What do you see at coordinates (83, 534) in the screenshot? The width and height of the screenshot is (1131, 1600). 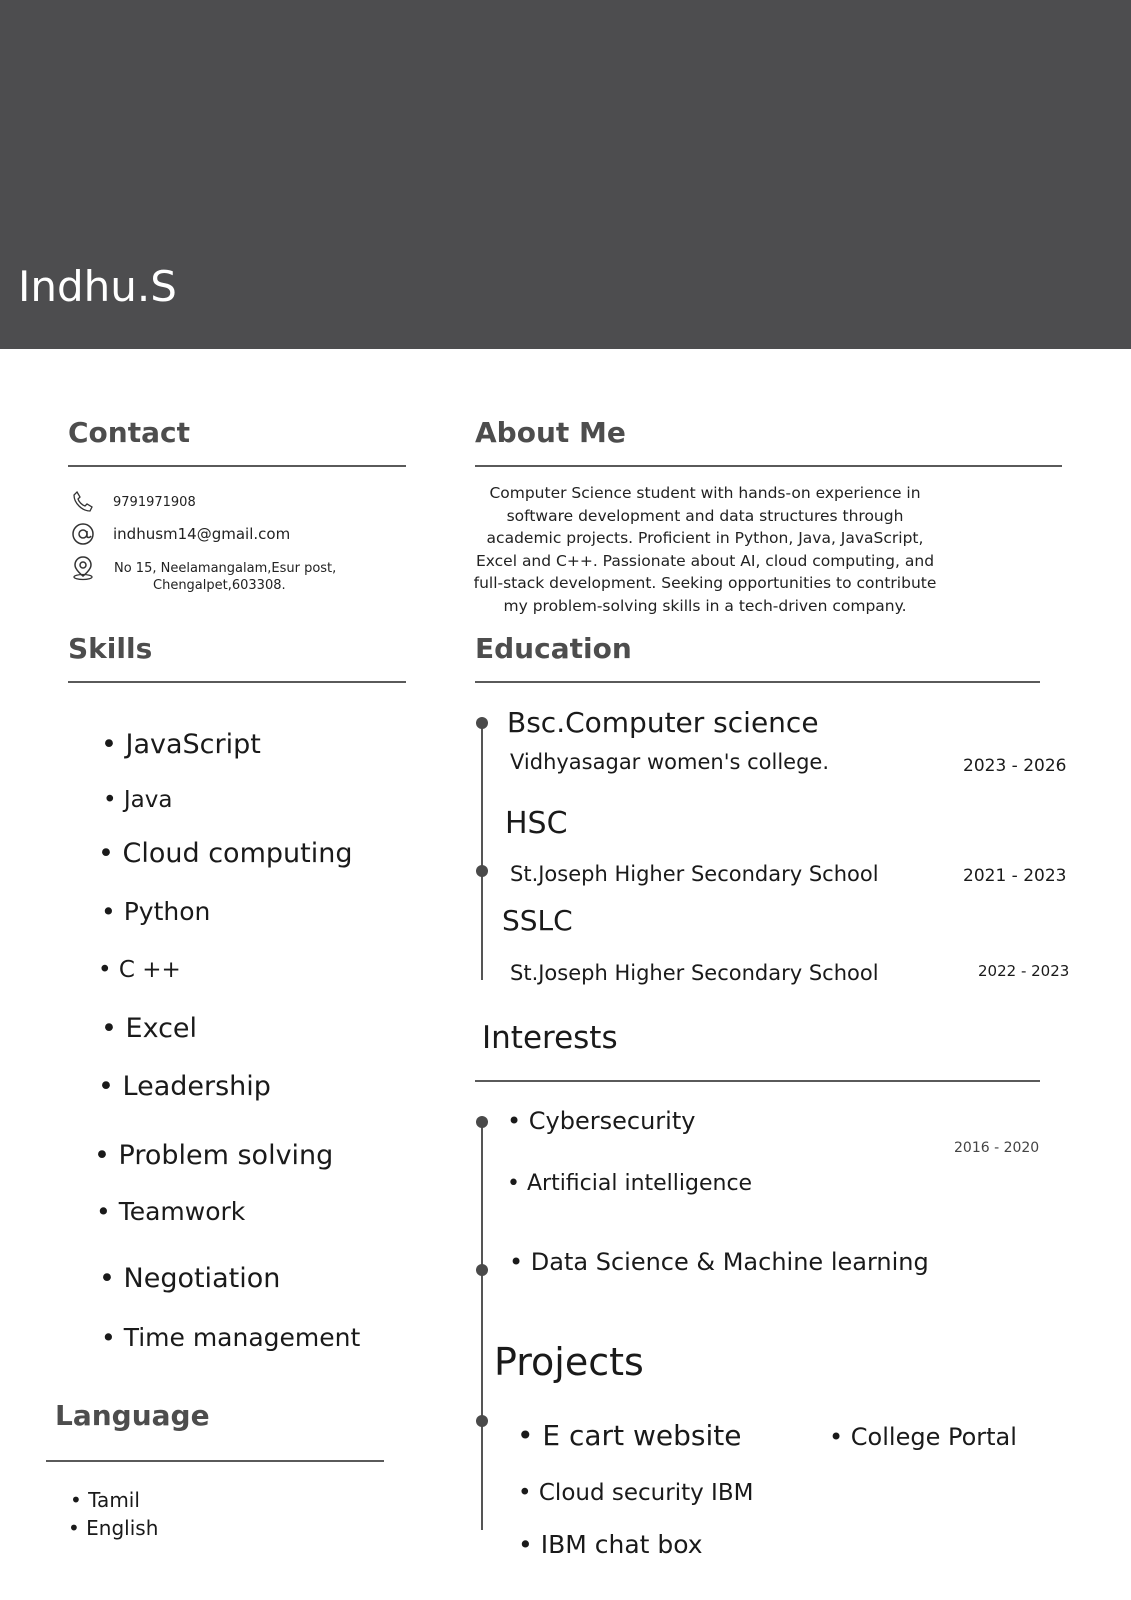 I see `at-sign-icon` at bounding box center [83, 534].